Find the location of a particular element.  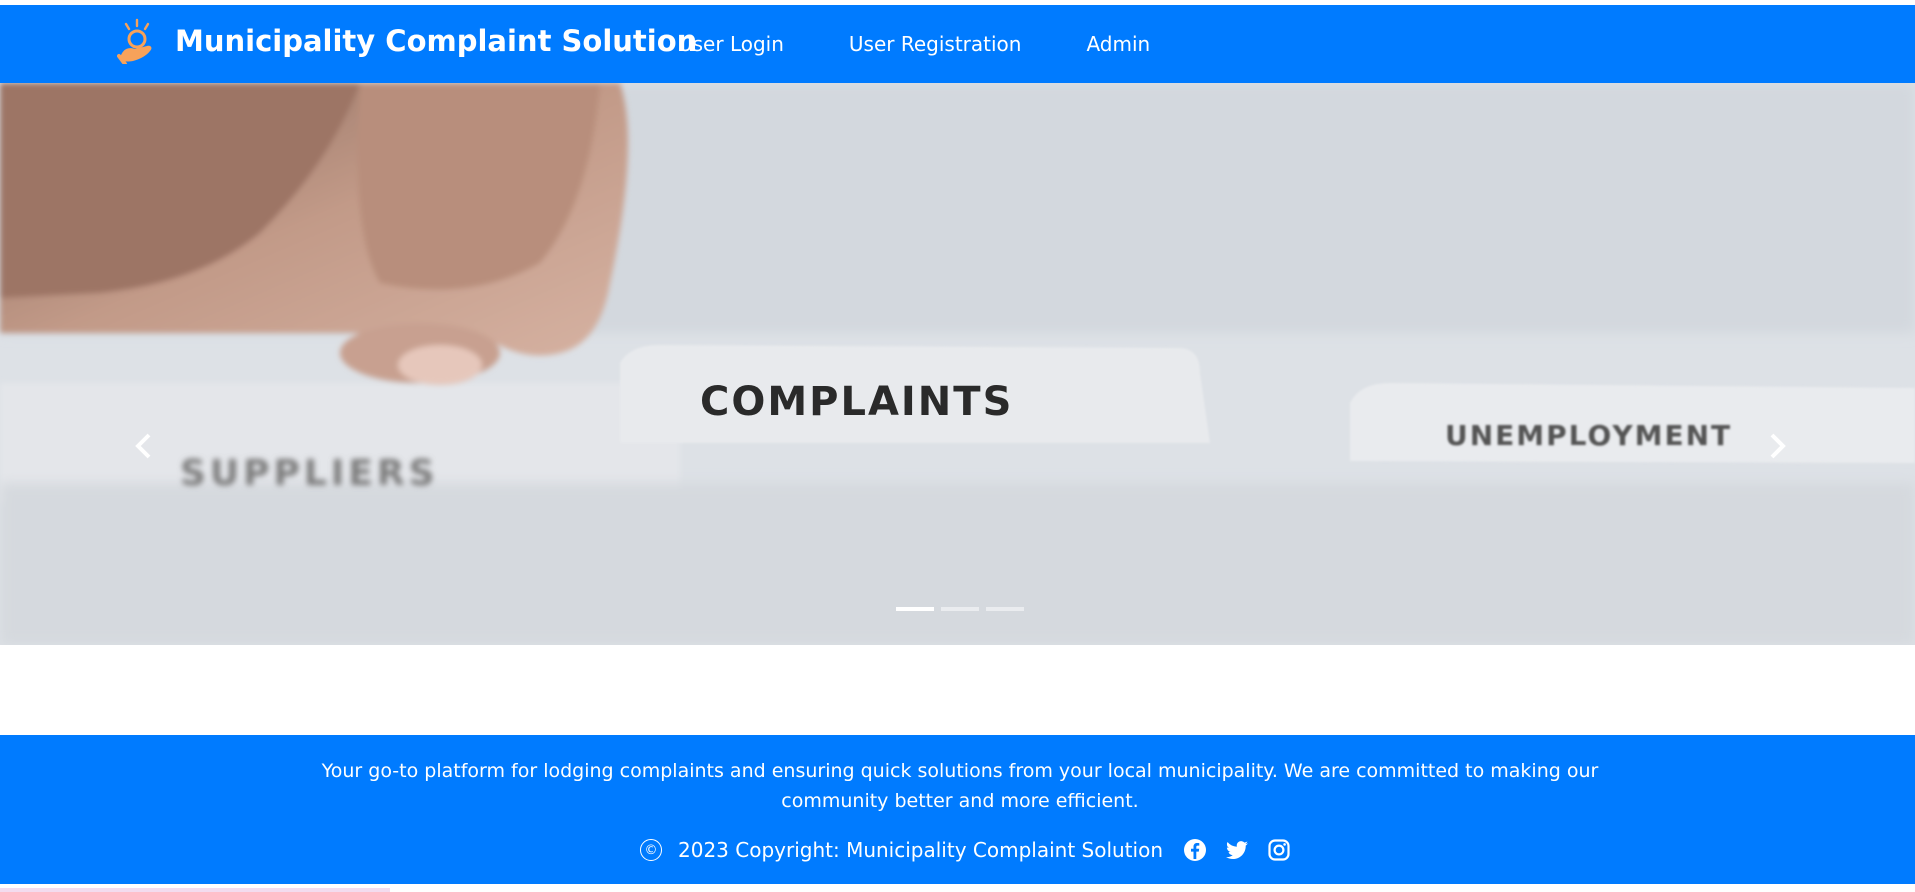

carousel-prev-button is located at coordinates (144, 446).